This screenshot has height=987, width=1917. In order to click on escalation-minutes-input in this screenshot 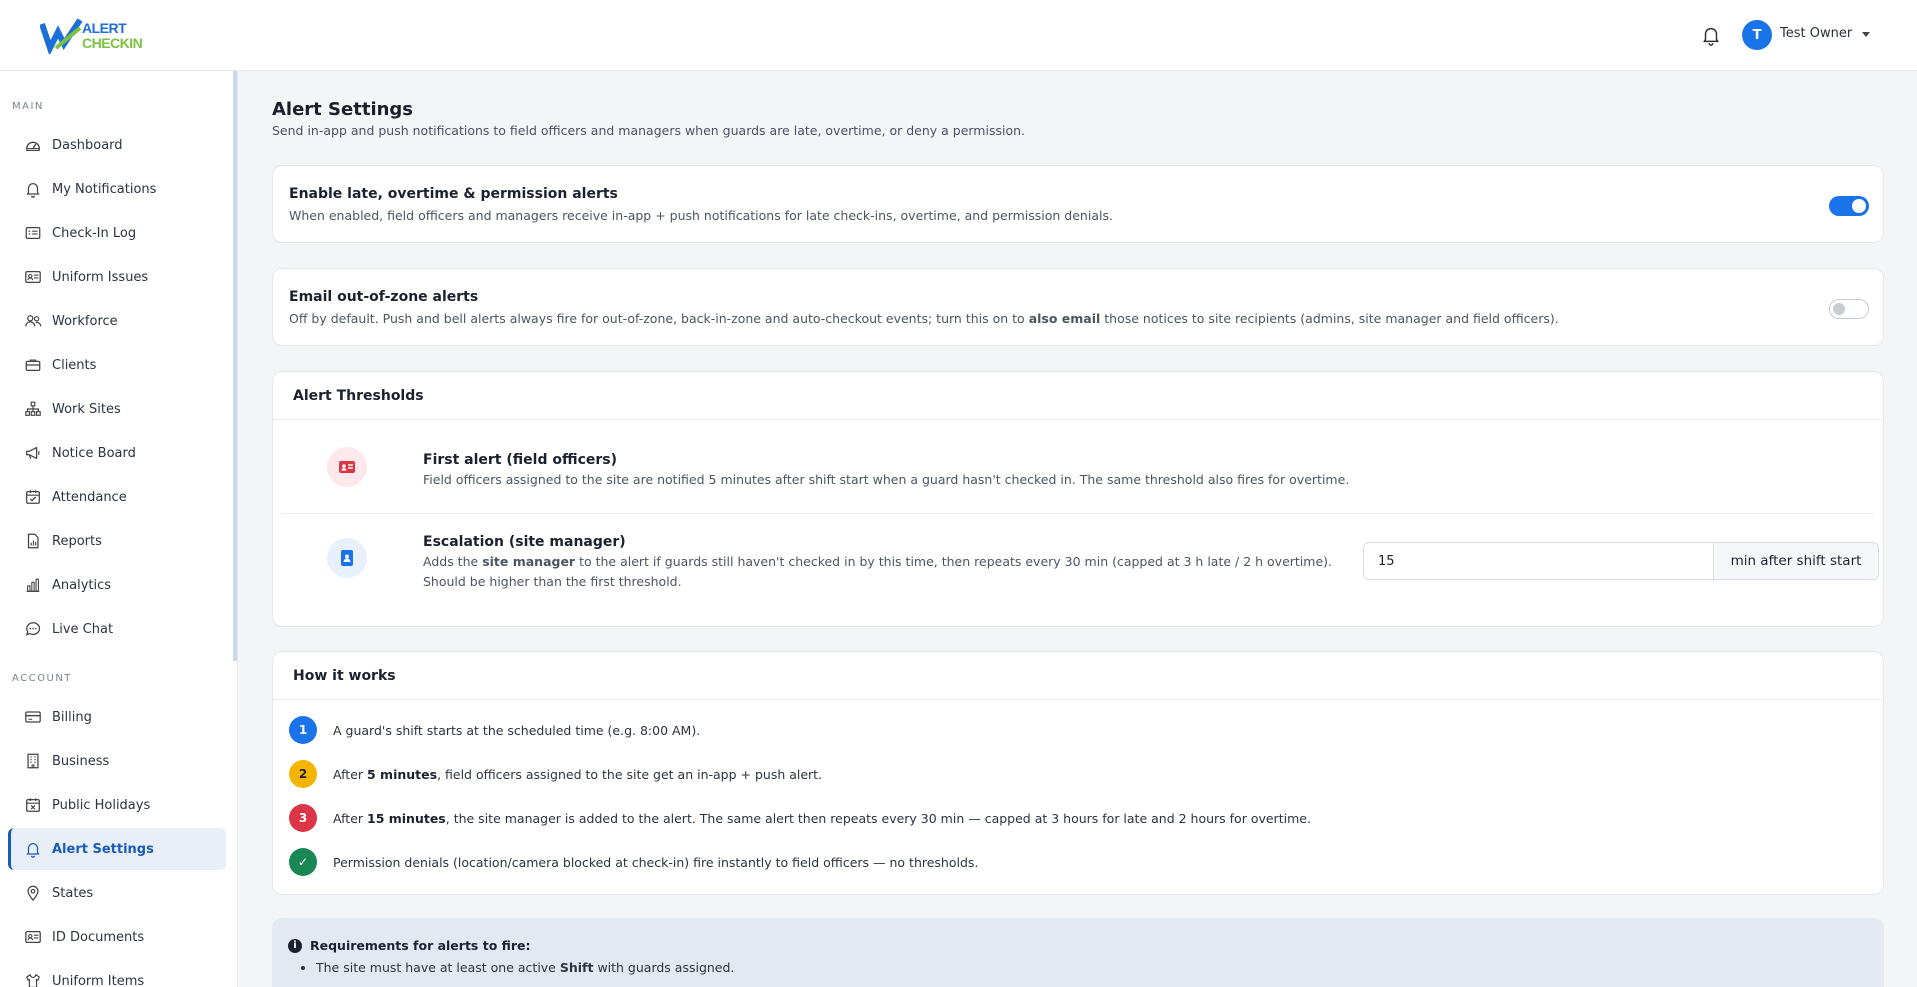, I will do `click(1538, 561)`.